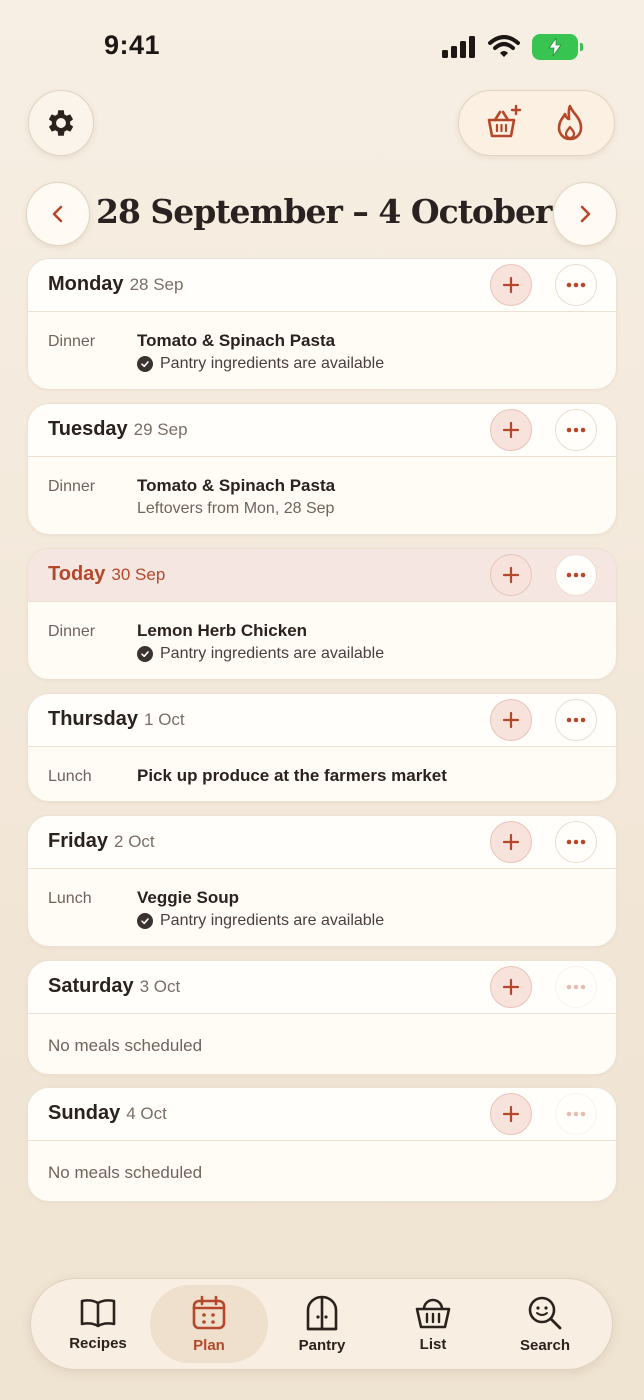  I want to click on chevron-left-icon, so click(57, 214).